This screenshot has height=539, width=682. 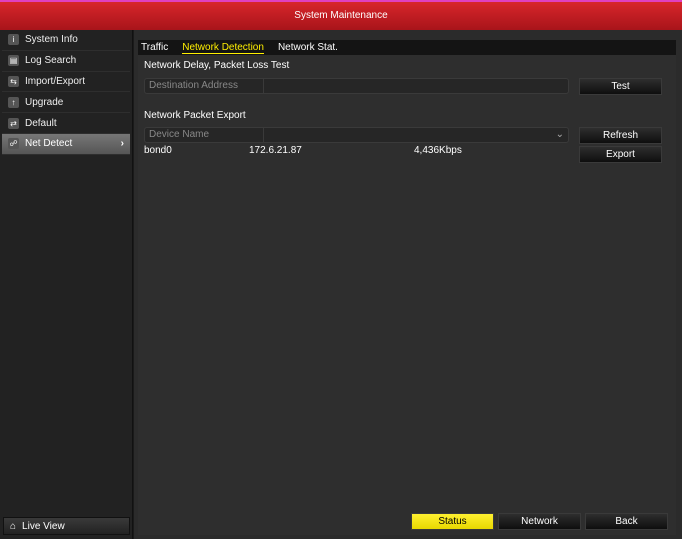 I want to click on sidebar-item-default: ⇄ Default, so click(x=66, y=123).